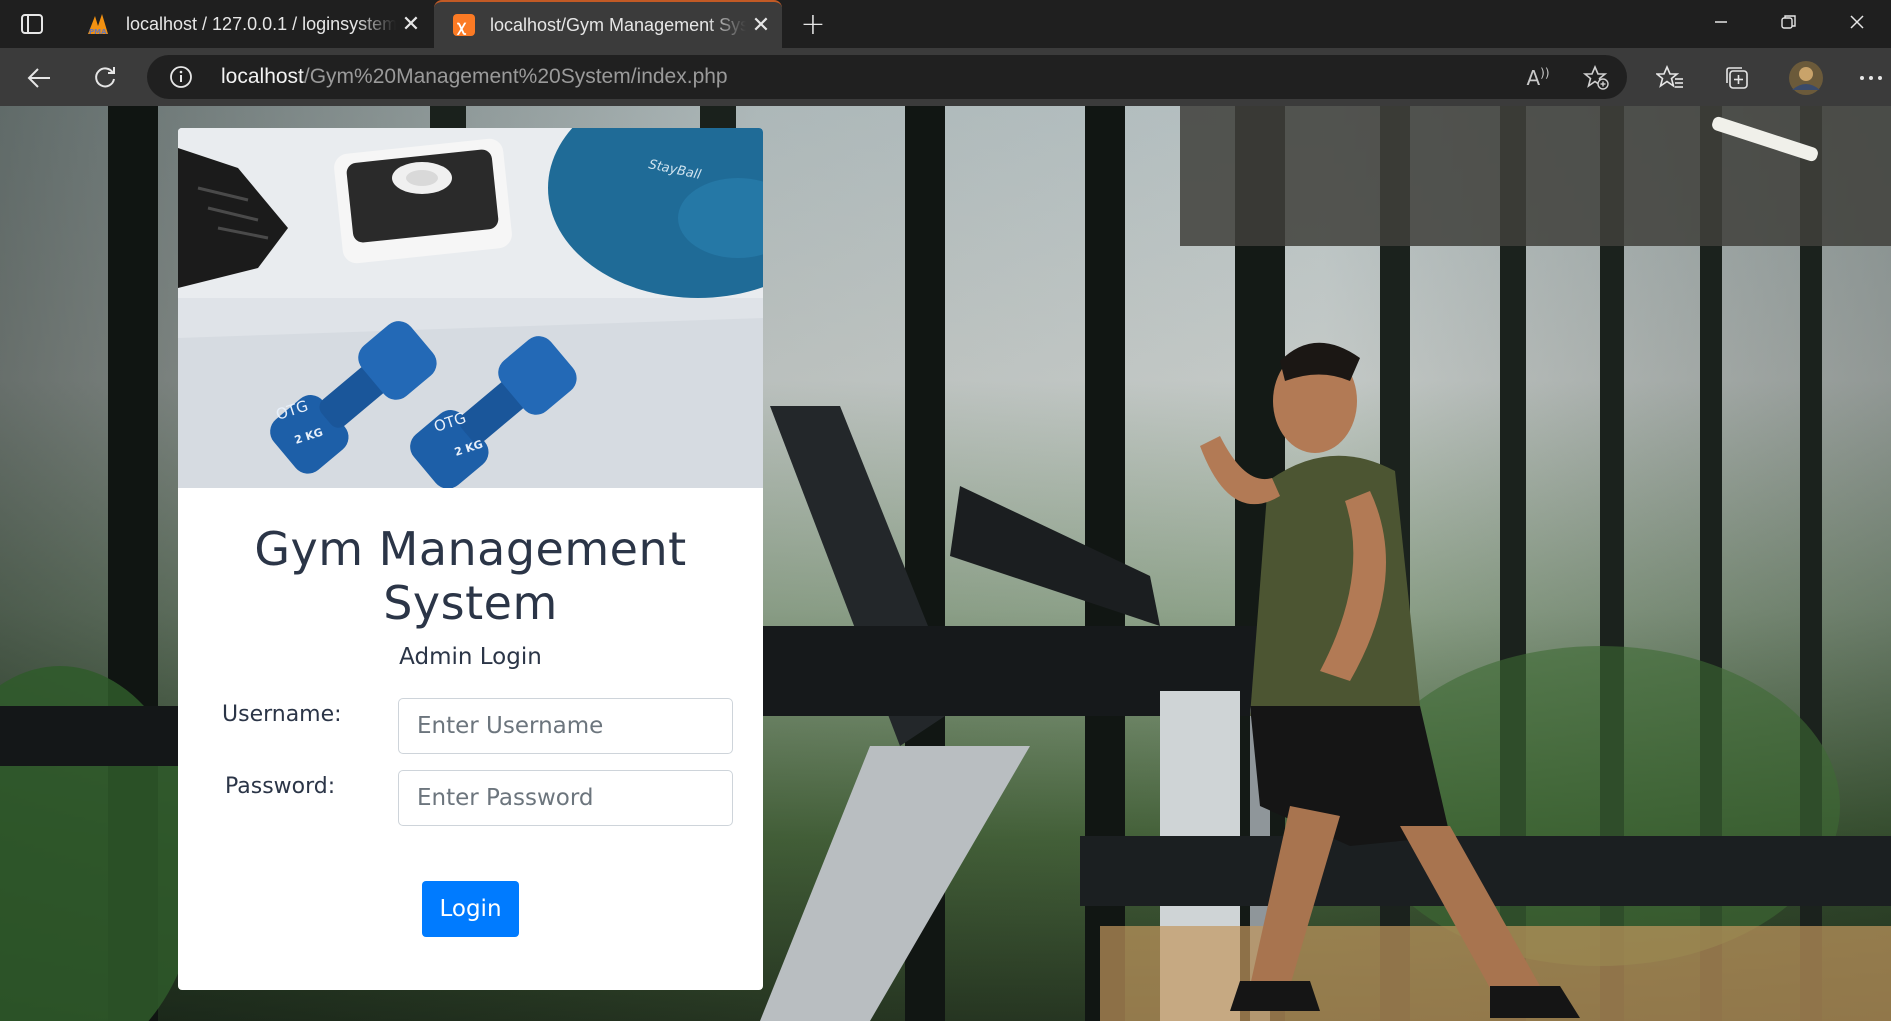  Describe the element at coordinates (98, 32) in the screenshot. I see `svg-text: PMA` at that location.